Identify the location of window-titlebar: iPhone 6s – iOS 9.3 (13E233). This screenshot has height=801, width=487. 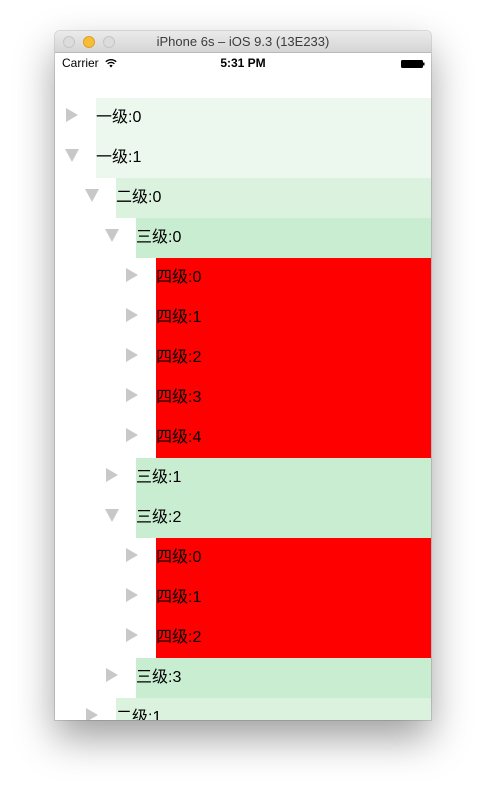
(243, 42).